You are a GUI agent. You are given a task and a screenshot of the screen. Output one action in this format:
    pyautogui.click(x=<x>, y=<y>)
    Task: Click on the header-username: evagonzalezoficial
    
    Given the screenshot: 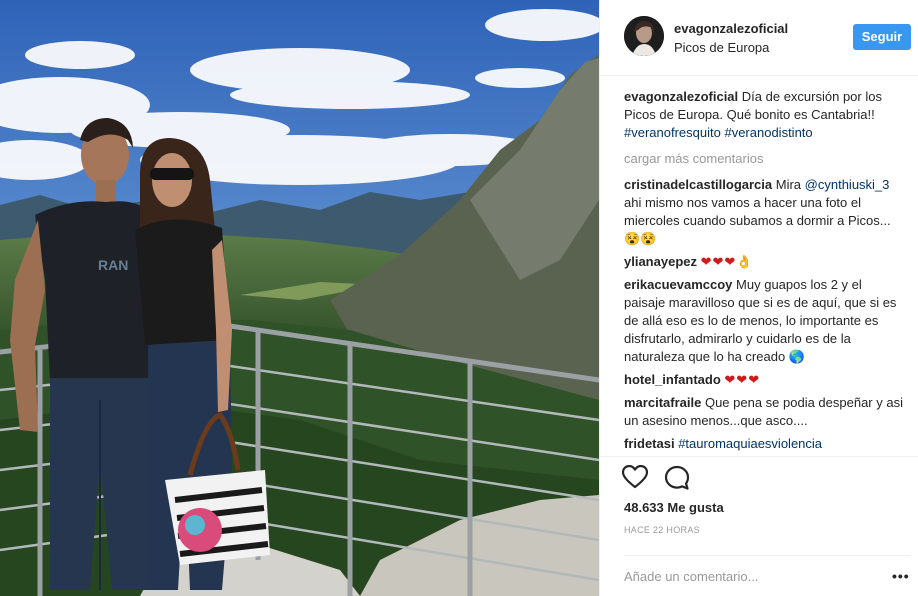 What is the action you would take?
    pyautogui.click(x=731, y=28)
    